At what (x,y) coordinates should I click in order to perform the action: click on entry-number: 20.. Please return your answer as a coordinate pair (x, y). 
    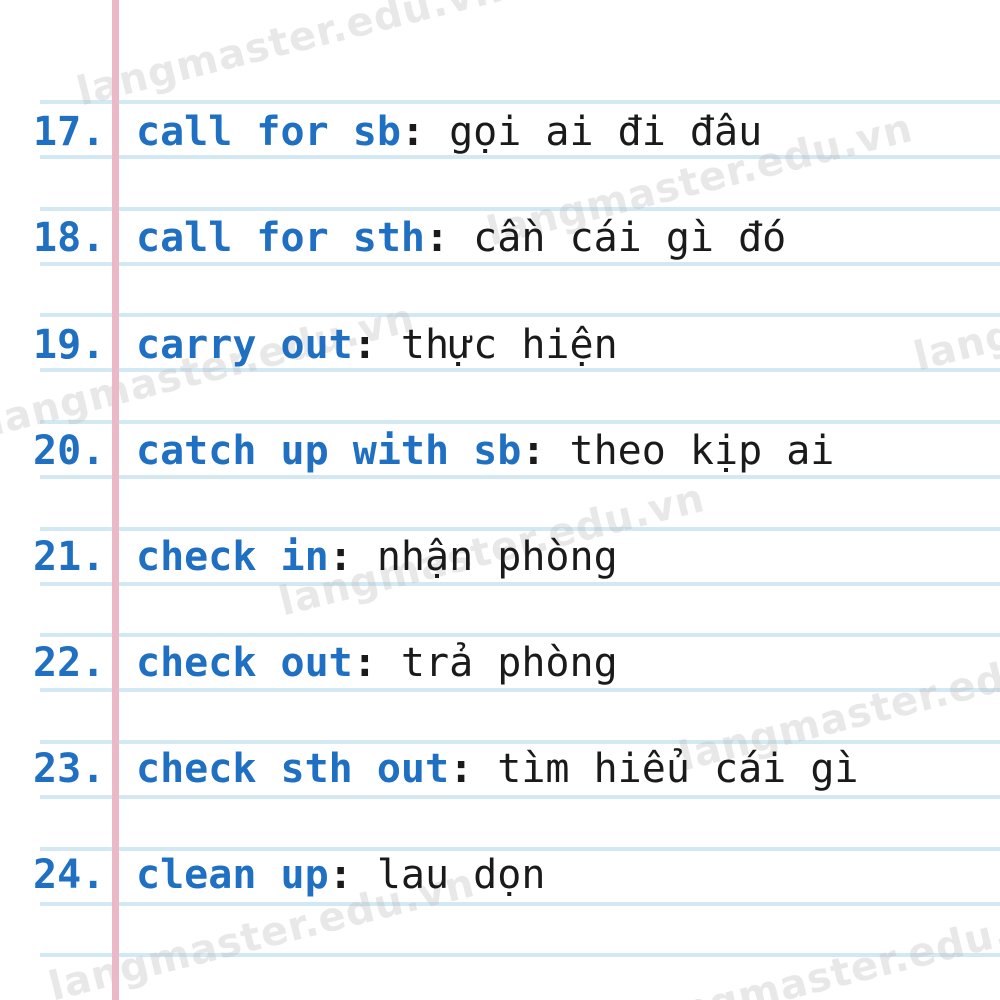
    Looking at the image, I should click on (69, 451).